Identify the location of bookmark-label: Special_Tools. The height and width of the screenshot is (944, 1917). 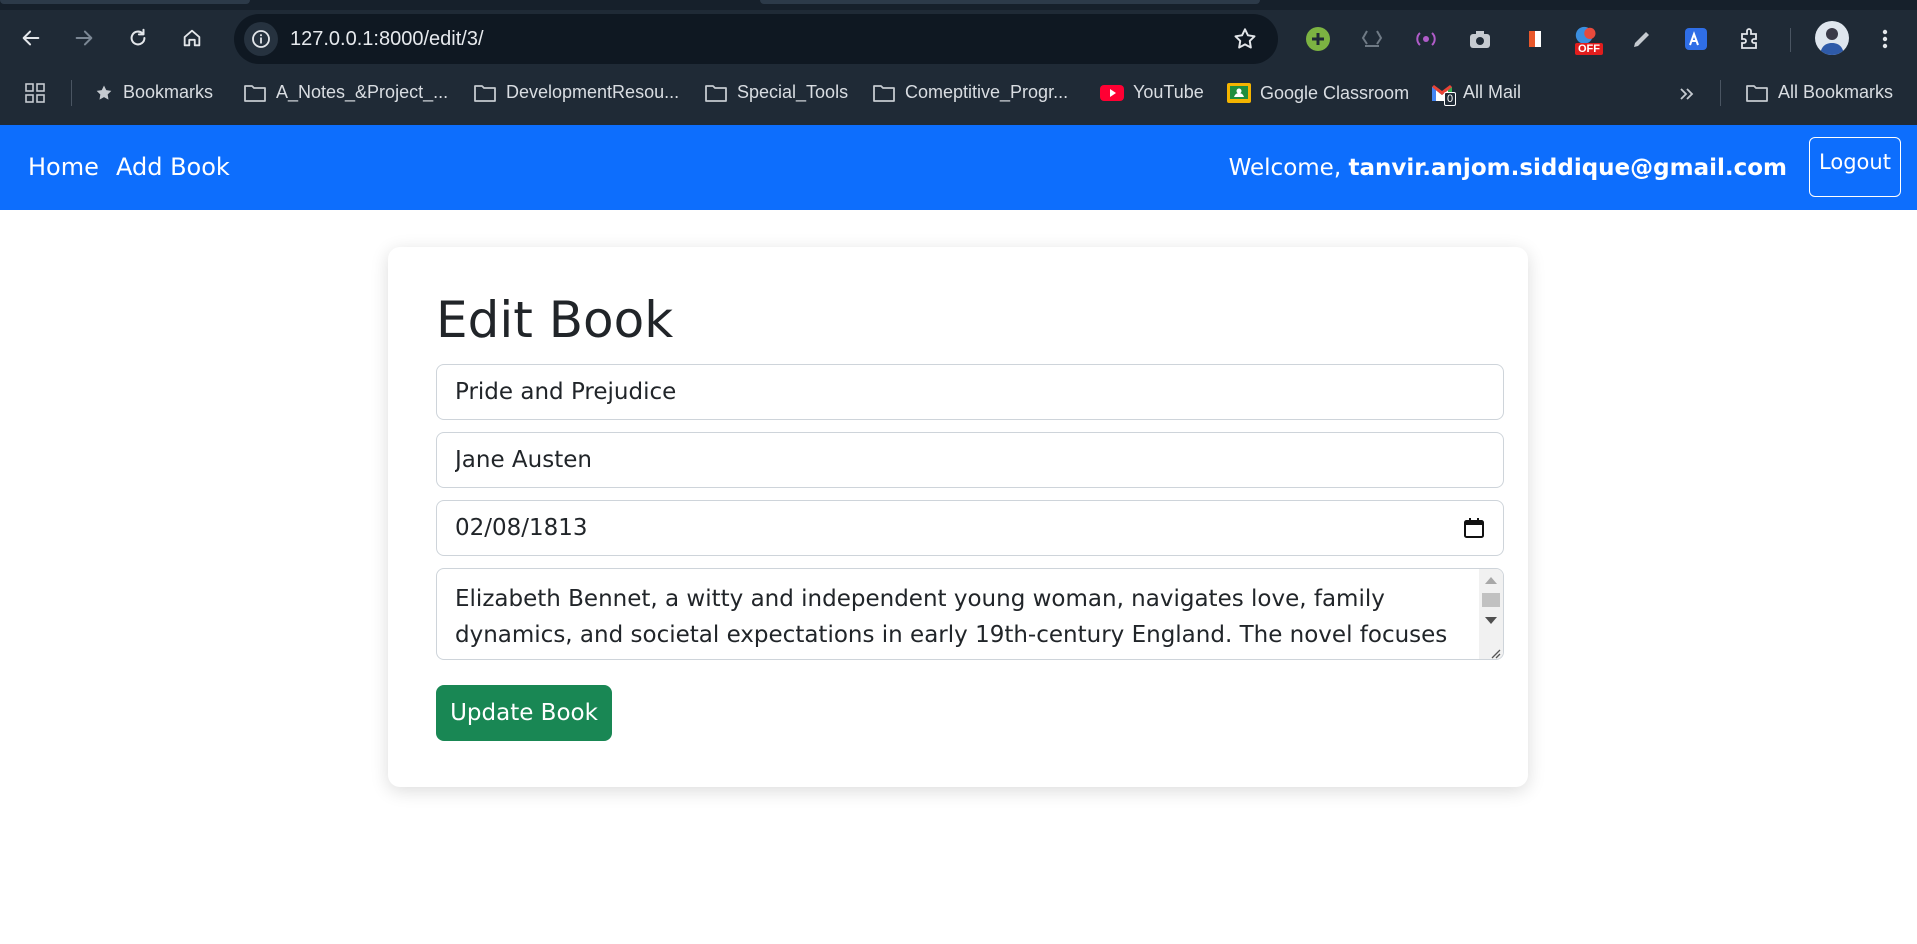
(793, 92).